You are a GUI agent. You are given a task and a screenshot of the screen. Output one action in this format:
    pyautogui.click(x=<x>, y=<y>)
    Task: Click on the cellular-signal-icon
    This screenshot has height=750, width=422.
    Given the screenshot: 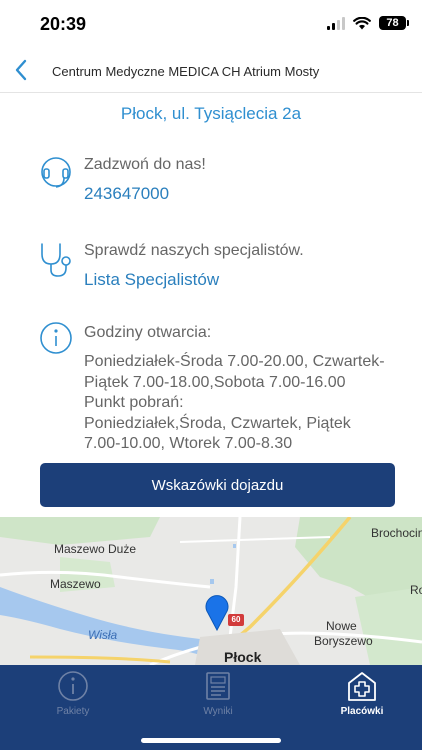 What is the action you would take?
    pyautogui.click(x=336, y=23)
    